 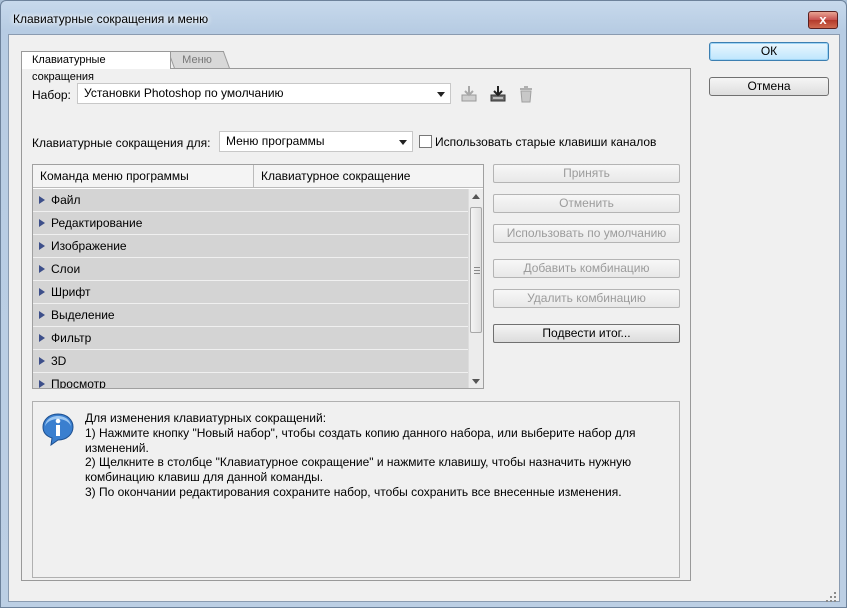 What do you see at coordinates (769, 86) in the screenshot?
I see `cancel-button: Отмена` at bounding box center [769, 86].